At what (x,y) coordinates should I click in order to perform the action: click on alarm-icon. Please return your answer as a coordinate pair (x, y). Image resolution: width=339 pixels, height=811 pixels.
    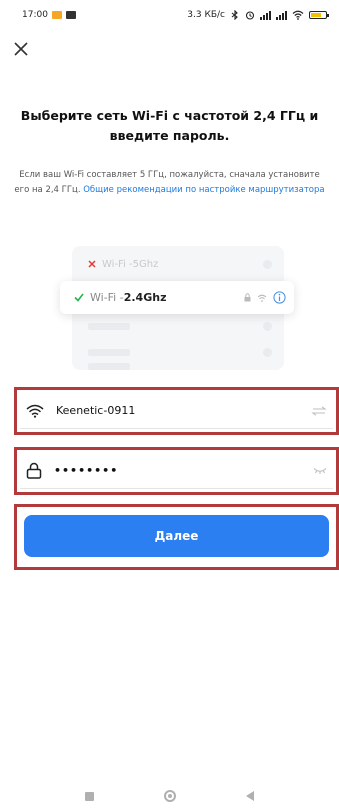
    Looking at the image, I should click on (250, 15).